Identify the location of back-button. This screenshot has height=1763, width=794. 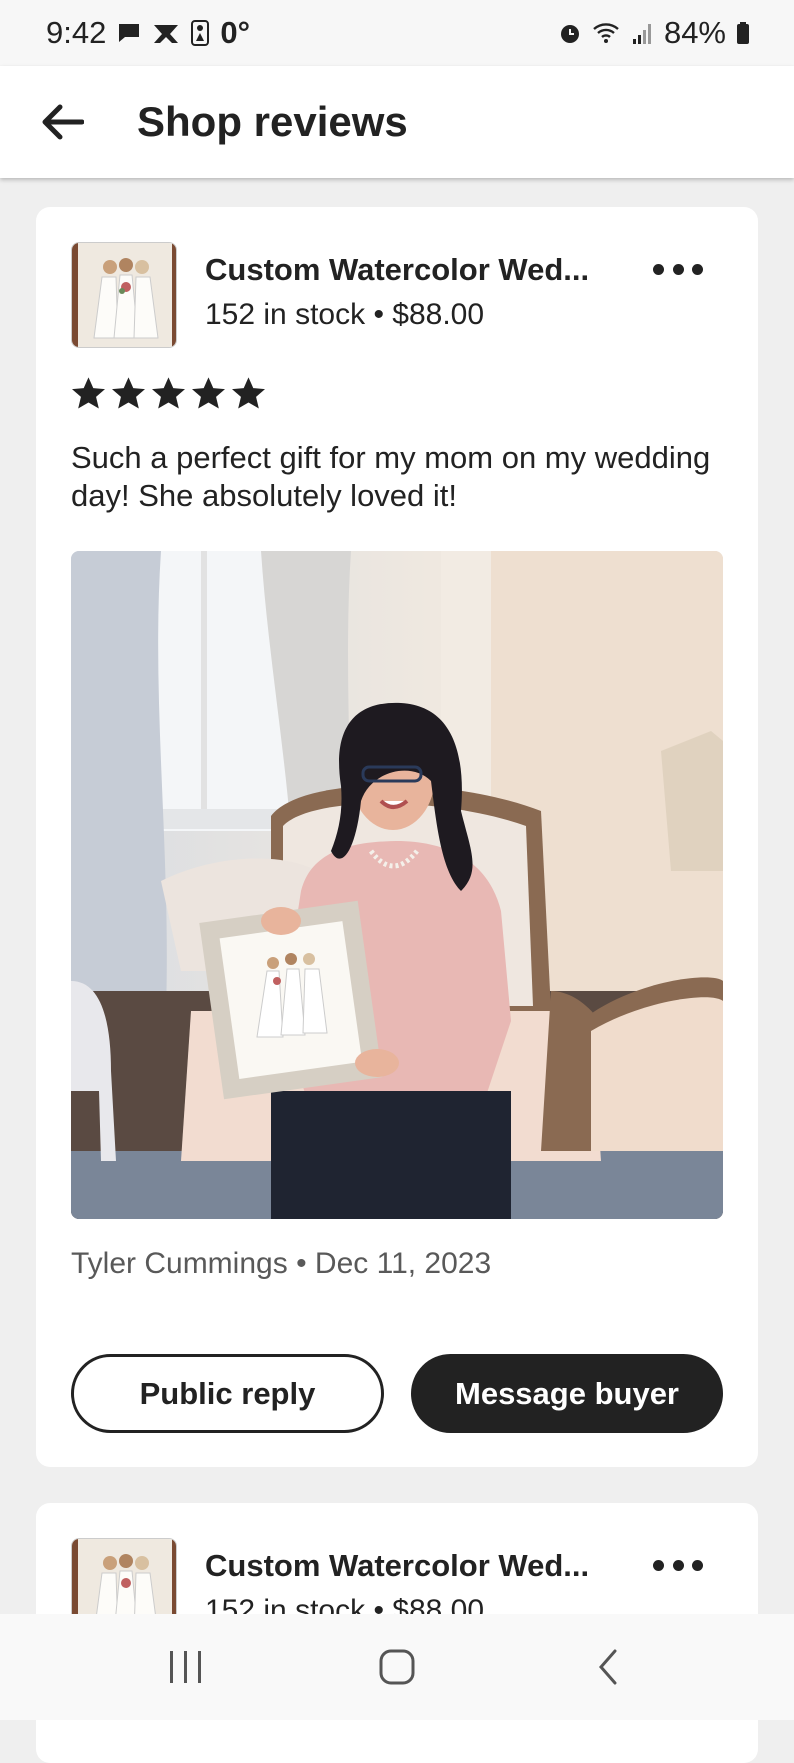
(62, 122).